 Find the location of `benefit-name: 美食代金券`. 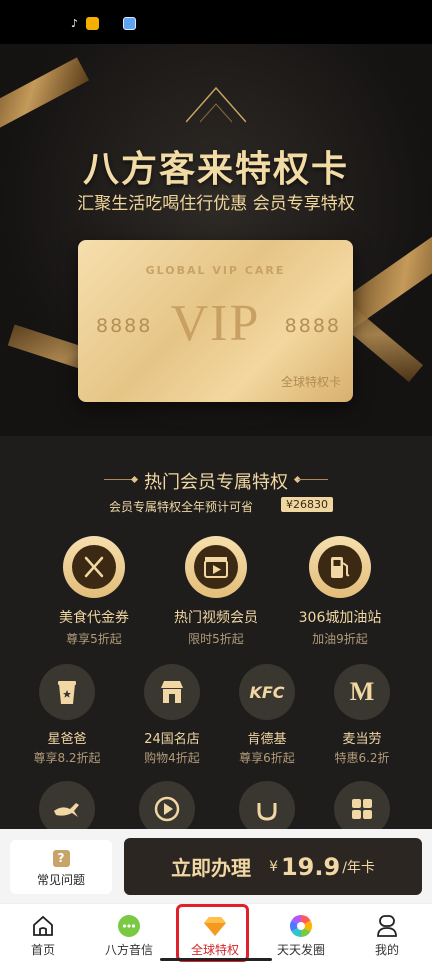

benefit-name: 美食代金券 is located at coordinates (94, 618).